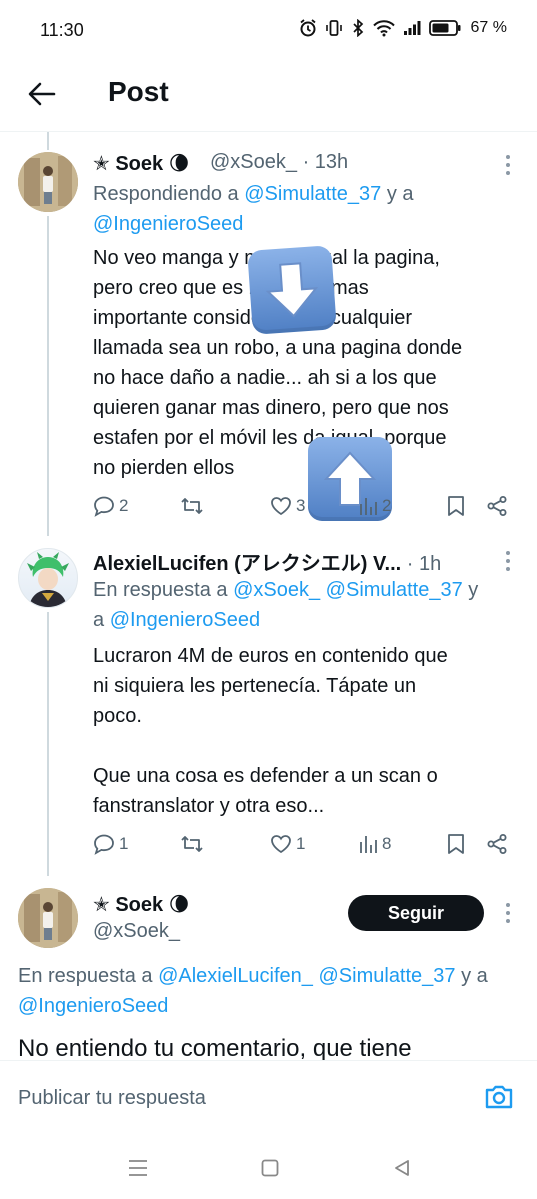 The width and height of the screenshot is (537, 1199). I want to click on tweet-body: No entiendo tu comentario, que tiene, so click(215, 1047).